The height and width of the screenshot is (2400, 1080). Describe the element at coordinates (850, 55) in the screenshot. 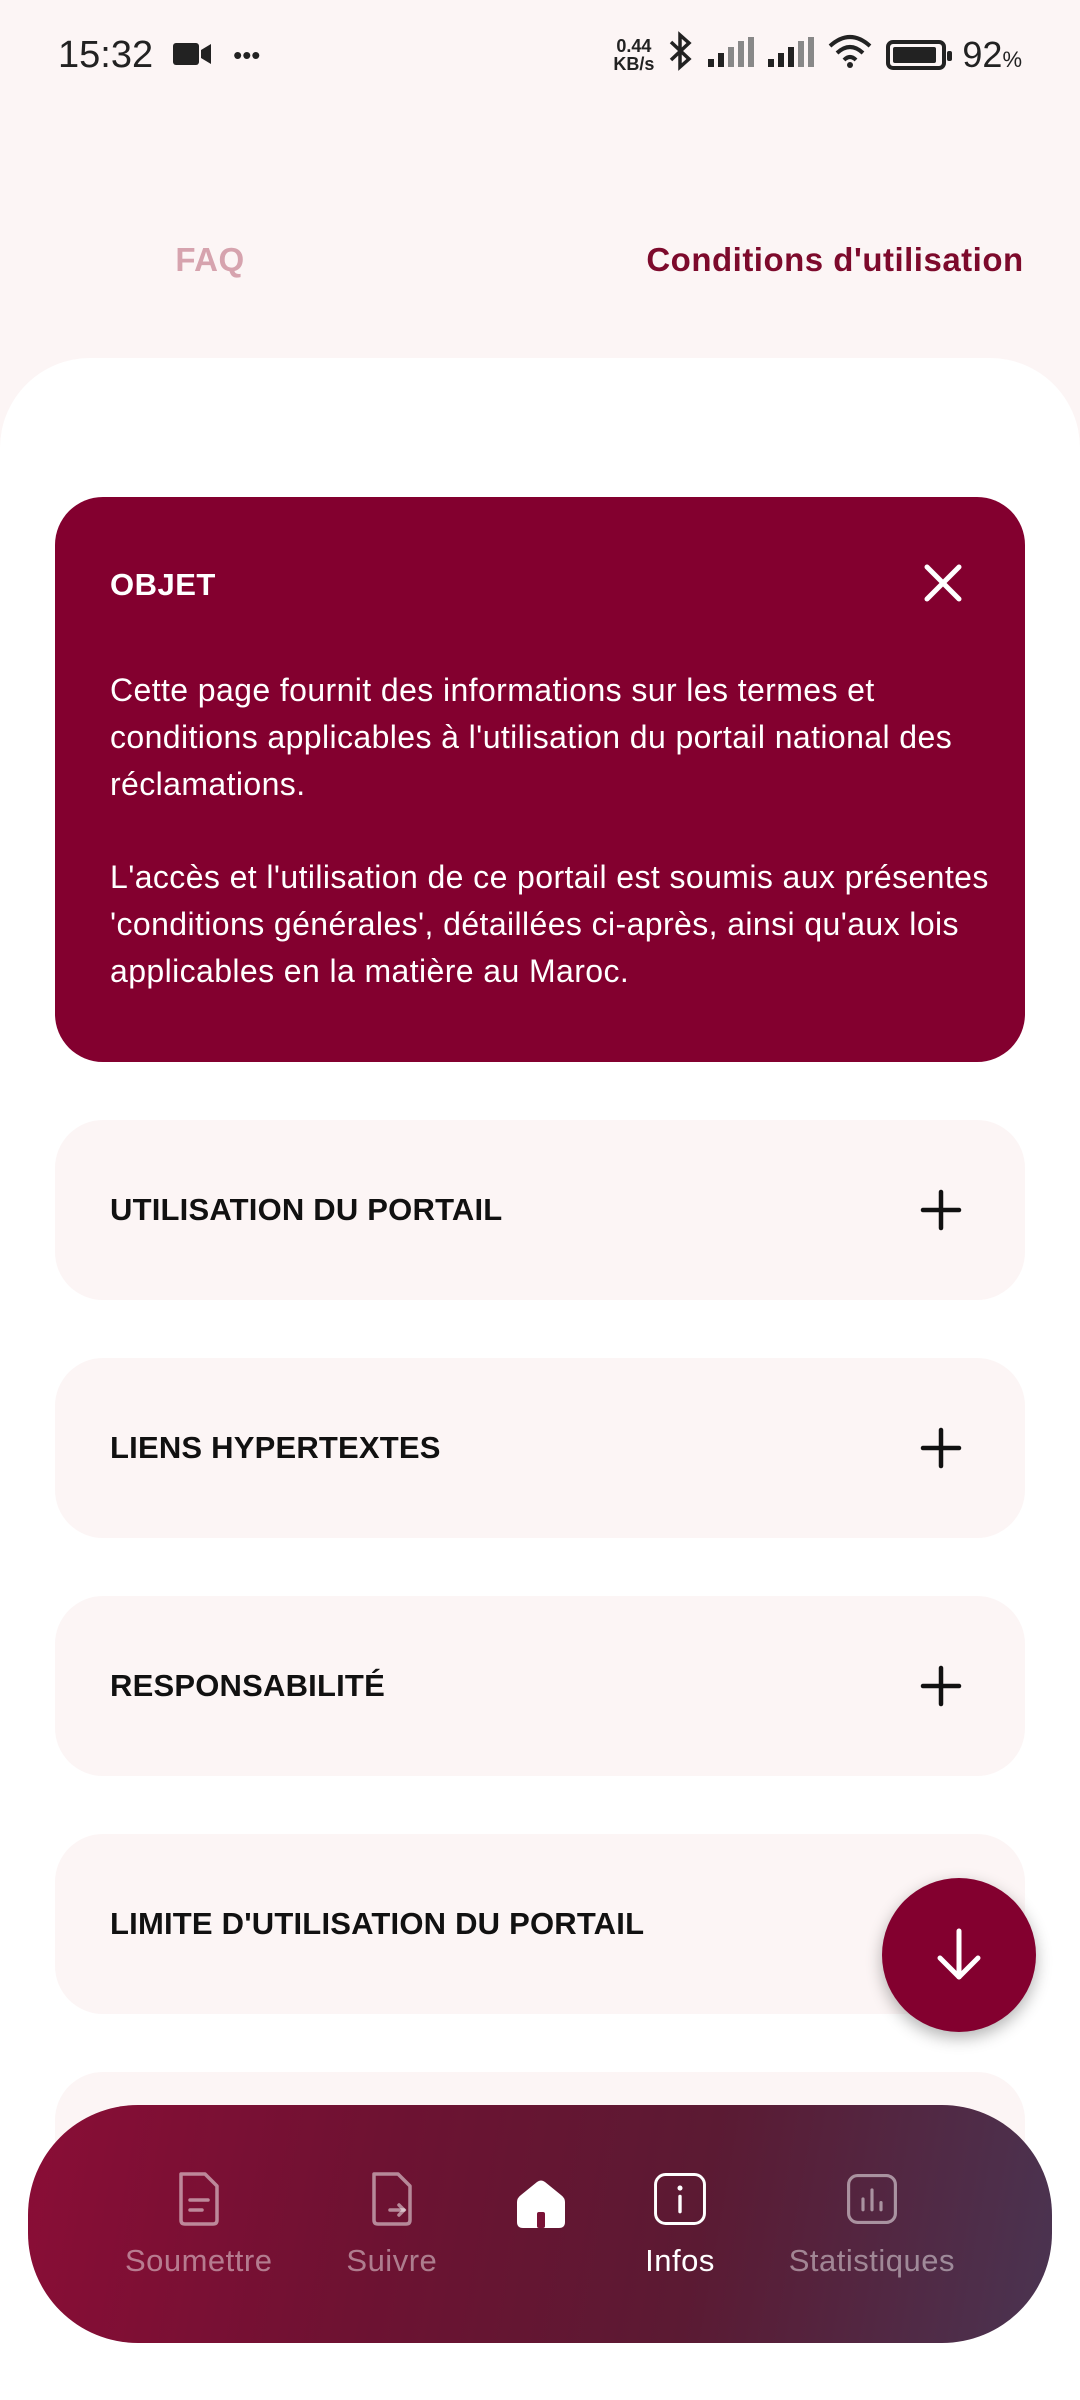

I see `wifi-icon` at that location.